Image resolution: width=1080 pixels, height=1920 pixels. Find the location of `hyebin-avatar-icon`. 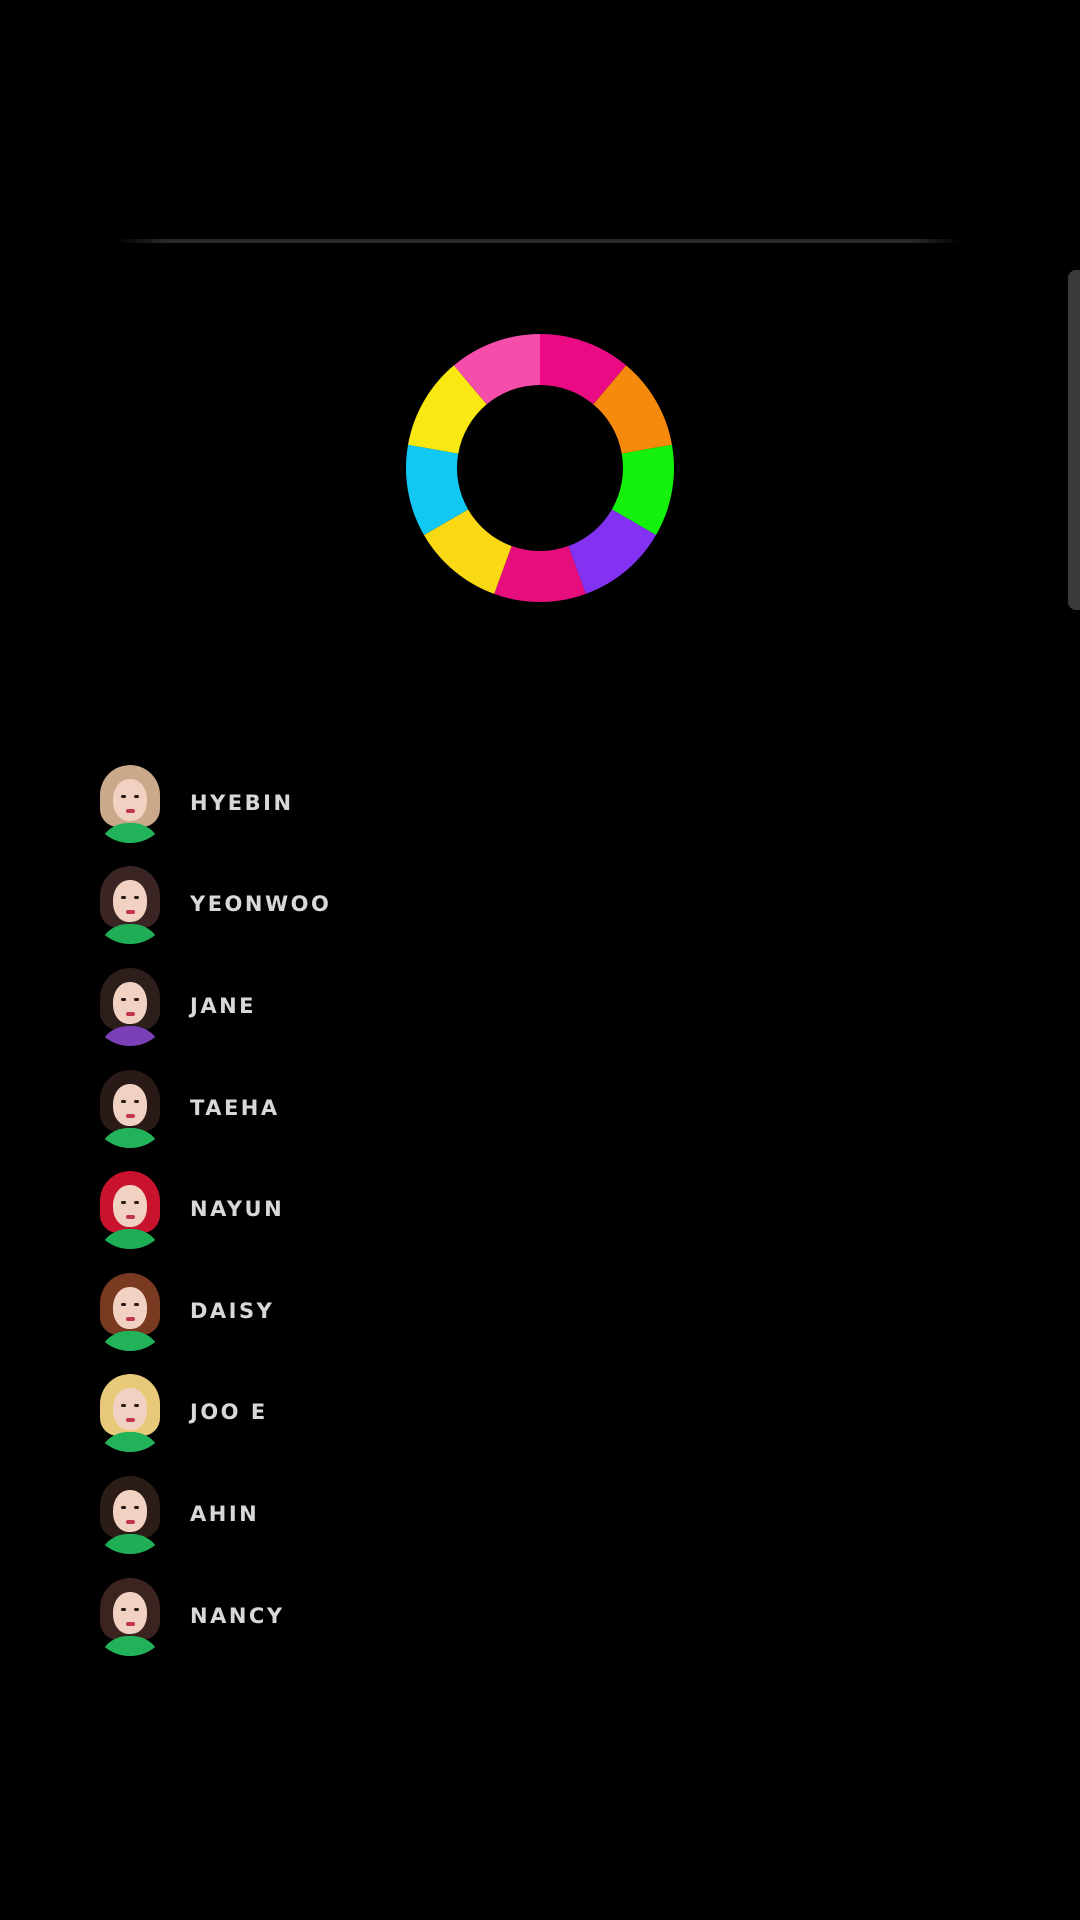

hyebin-avatar-icon is located at coordinates (130, 803).